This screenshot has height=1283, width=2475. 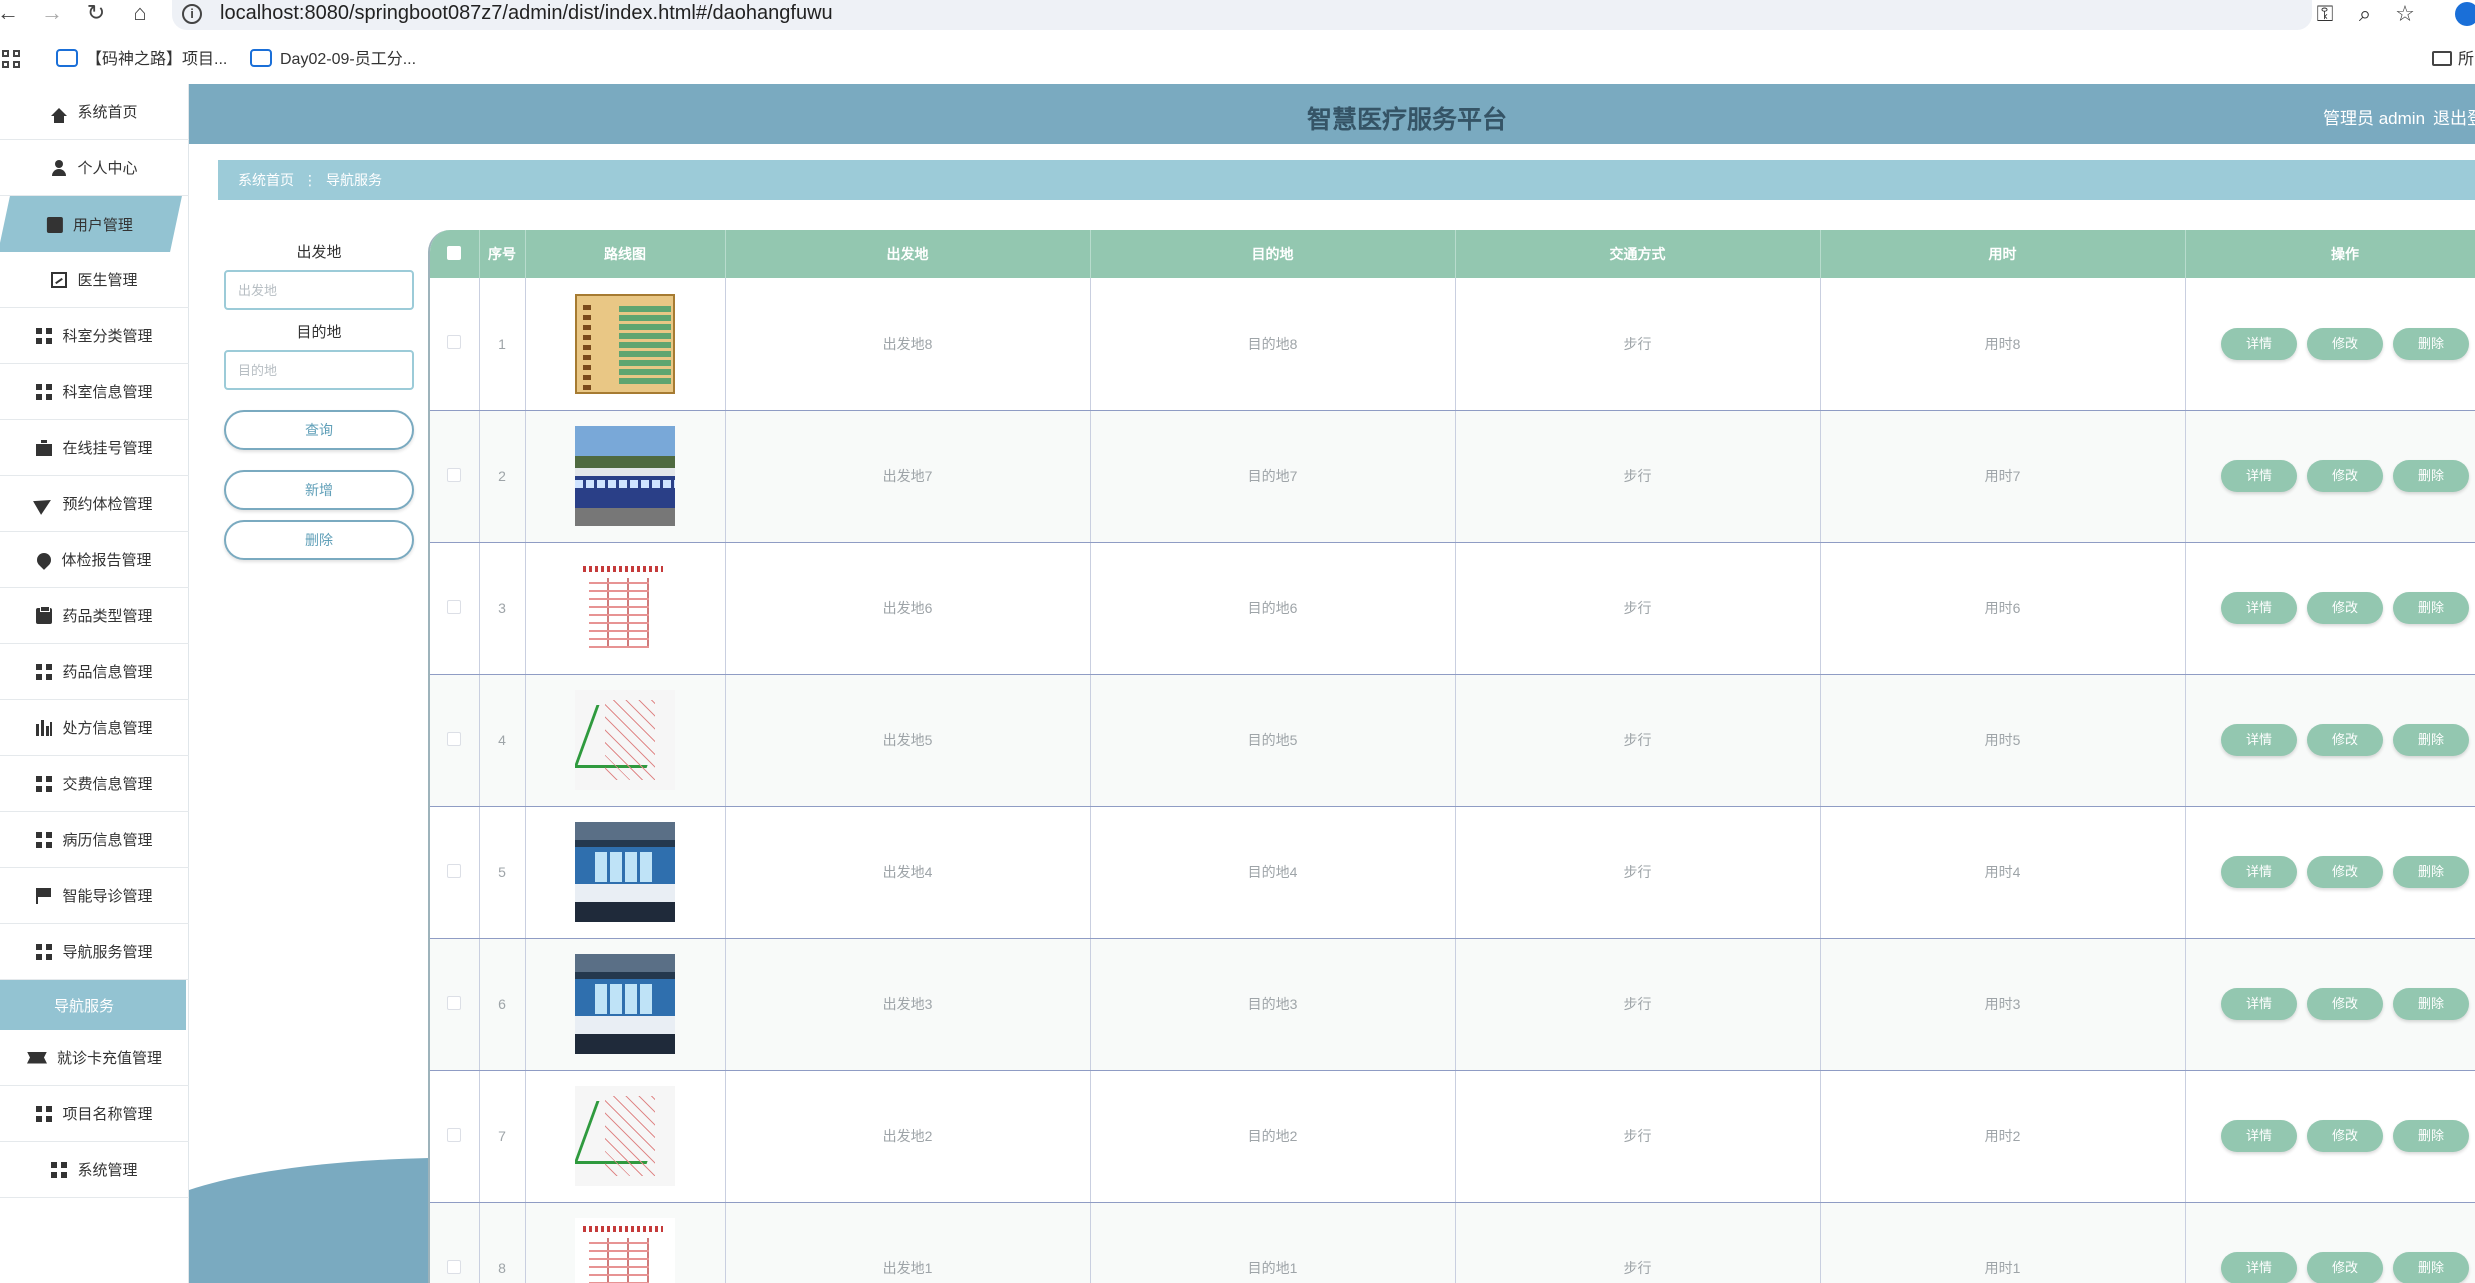 What do you see at coordinates (94, 840) in the screenshot?
I see `sidebar-item-medical-record: 病历信息管理` at bounding box center [94, 840].